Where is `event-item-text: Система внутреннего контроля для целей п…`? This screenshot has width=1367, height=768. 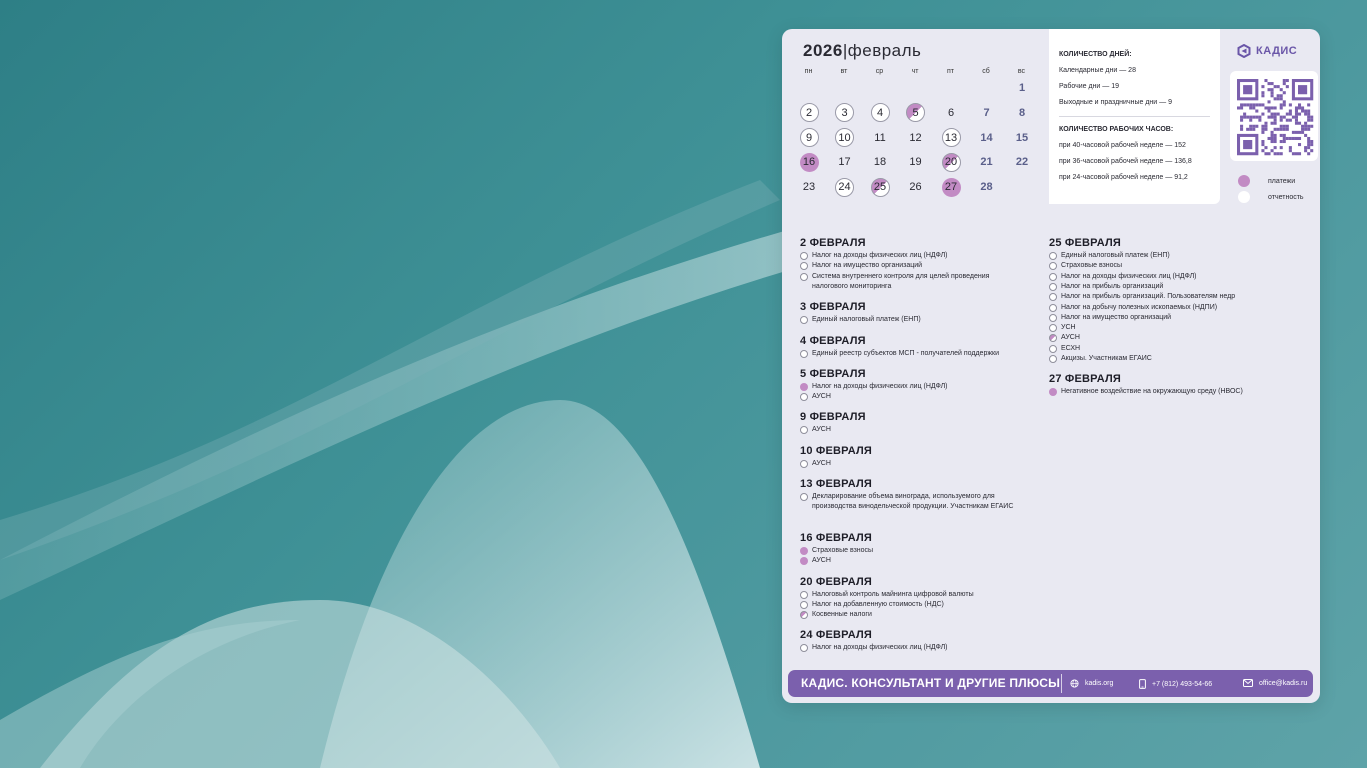 event-item-text: Система внутреннего контроля для целей п… is located at coordinates (901, 281).